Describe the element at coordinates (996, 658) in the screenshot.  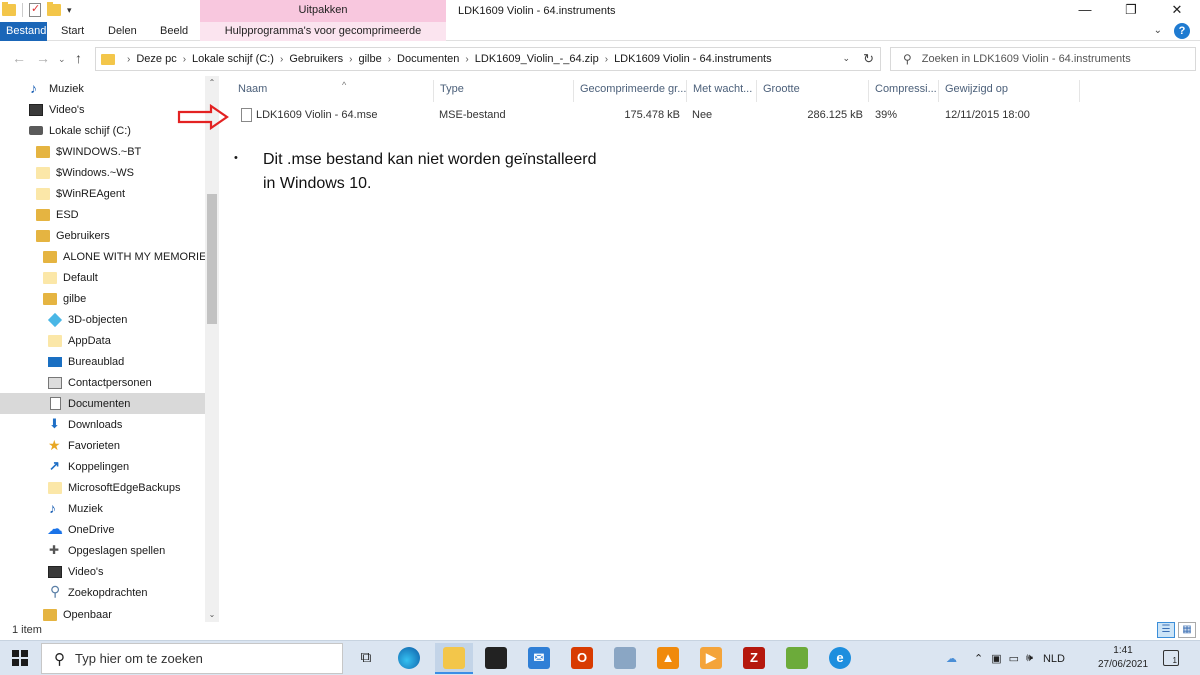
I see `camera-icon: ▣` at that location.